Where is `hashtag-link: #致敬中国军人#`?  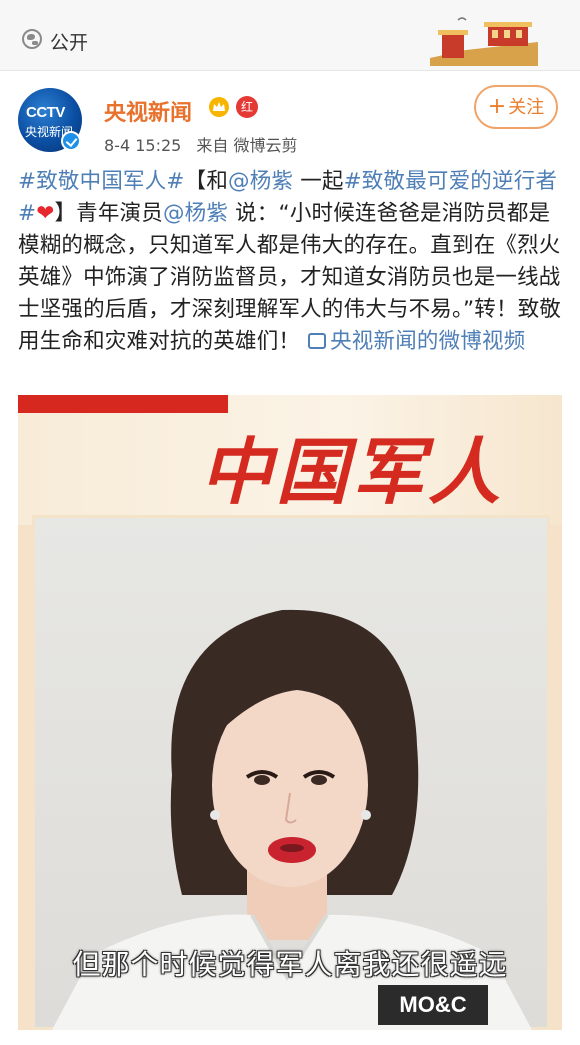
hashtag-link: #致敬中国军人# is located at coordinates (101, 181).